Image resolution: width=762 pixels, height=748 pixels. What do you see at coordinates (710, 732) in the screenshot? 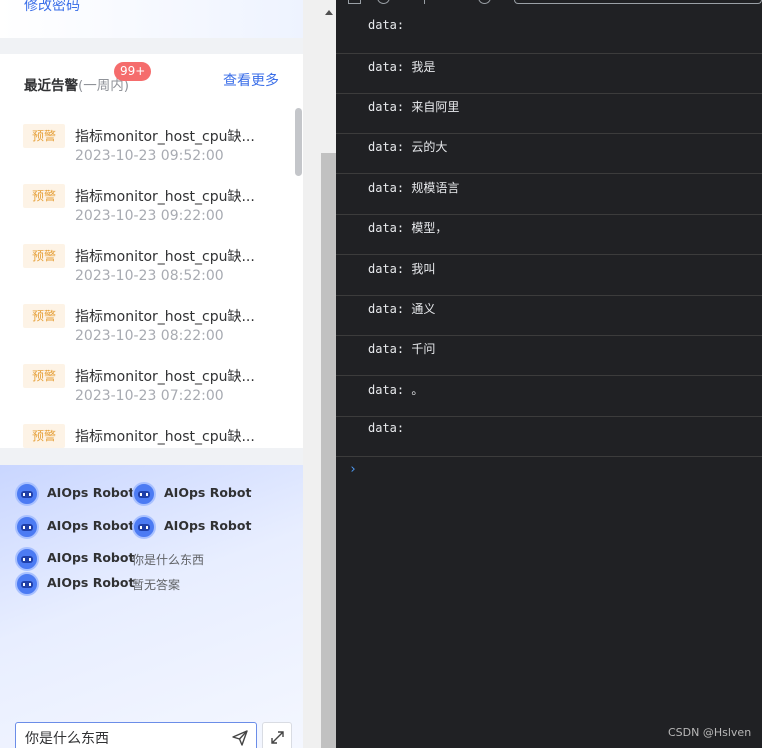
I see `watermark: CSDN @Hslven` at bounding box center [710, 732].